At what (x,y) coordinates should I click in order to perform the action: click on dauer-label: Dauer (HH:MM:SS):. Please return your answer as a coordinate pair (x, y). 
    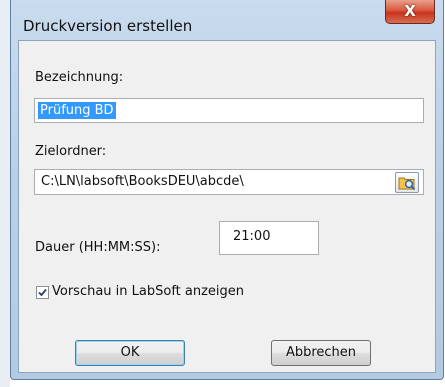
    Looking at the image, I should click on (98, 247).